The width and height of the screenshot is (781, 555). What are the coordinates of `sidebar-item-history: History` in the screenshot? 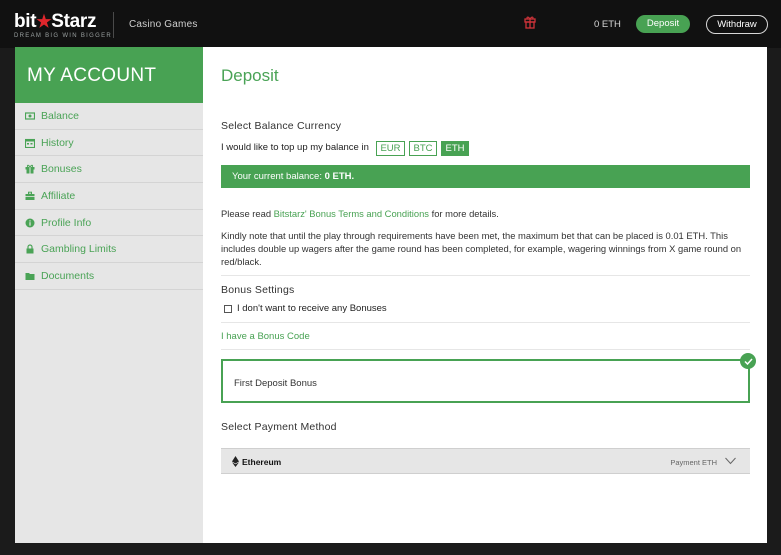 It's located at (109, 143).